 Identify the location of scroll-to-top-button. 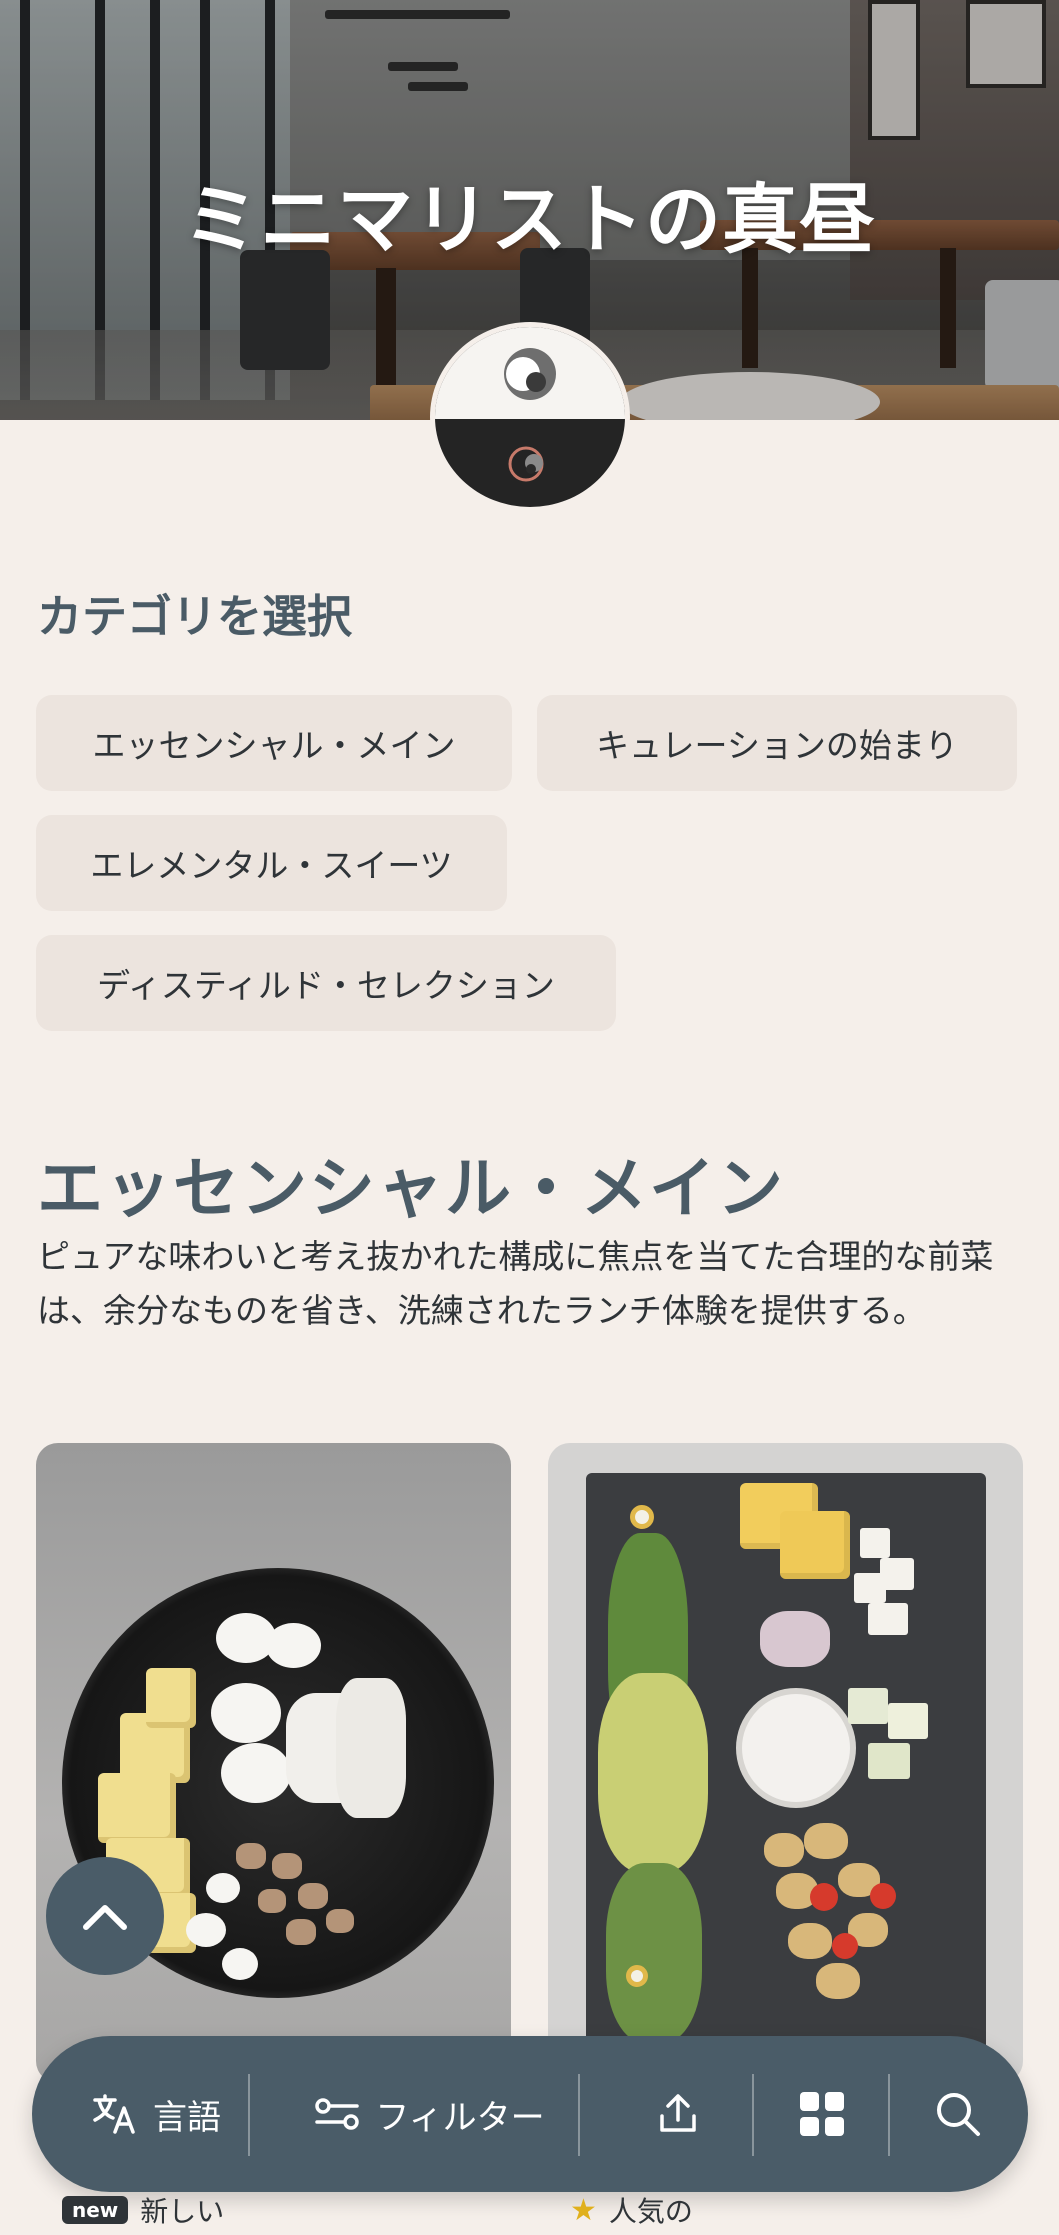
(105, 1916).